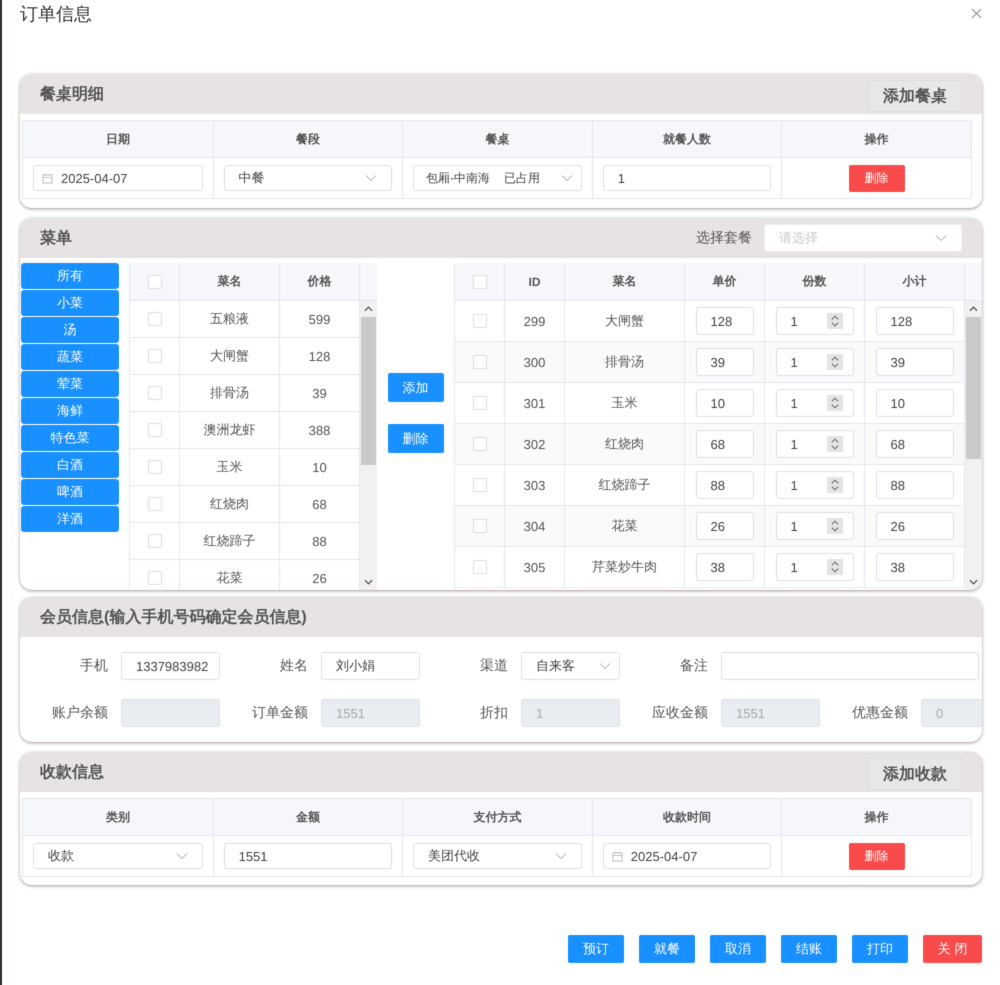  What do you see at coordinates (370, 666) in the screenshot?
I see `input-field: 刘小娟` at bounding box center [370, 666].